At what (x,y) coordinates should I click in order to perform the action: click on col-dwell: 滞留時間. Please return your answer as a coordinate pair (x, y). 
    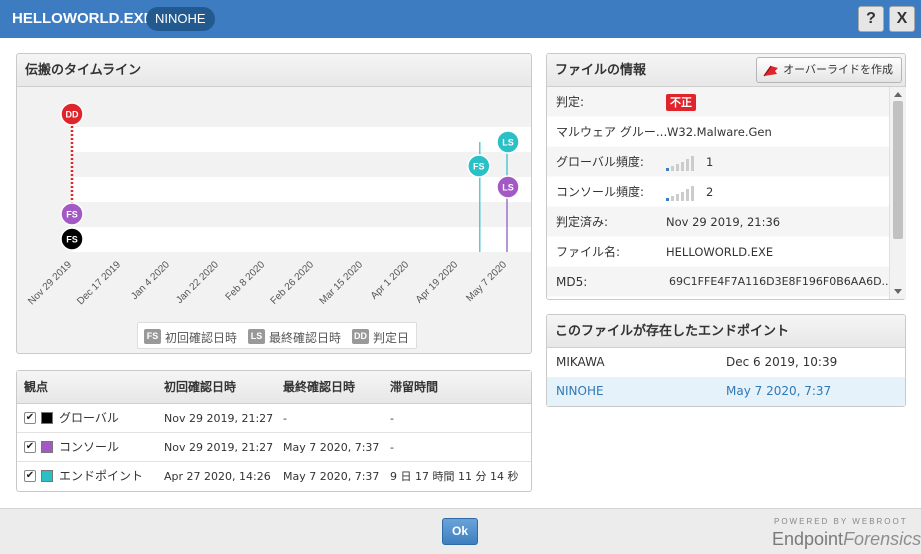
    Looking at the image, I should click on (414, 387).